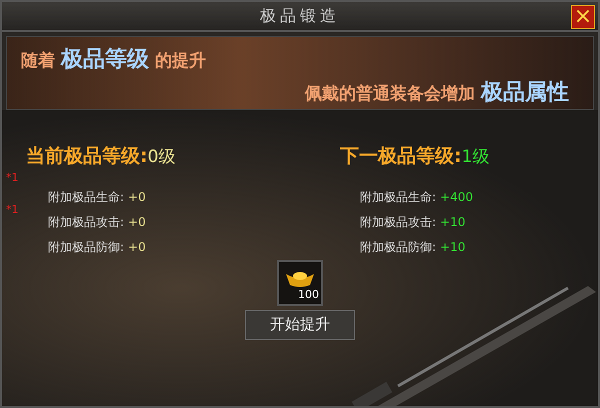  I want to click on level-value: 0级, so click(162, 157).